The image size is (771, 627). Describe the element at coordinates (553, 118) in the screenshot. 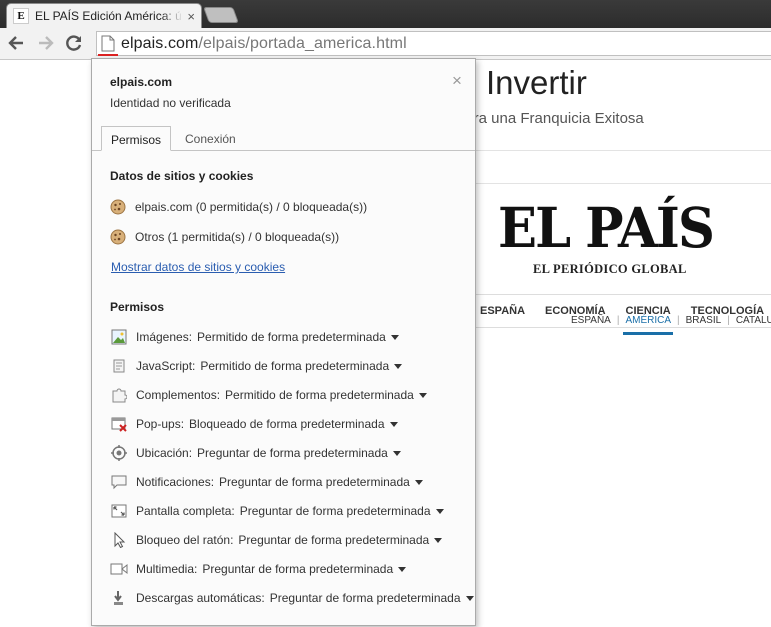

I see `ad-subtitle: iera una Franquicia Exitosa` at that location.